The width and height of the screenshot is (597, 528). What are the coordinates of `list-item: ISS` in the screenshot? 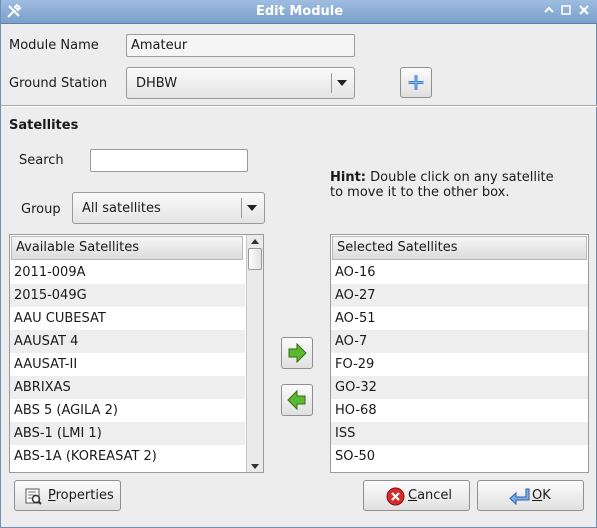 It's located at (459, 433).